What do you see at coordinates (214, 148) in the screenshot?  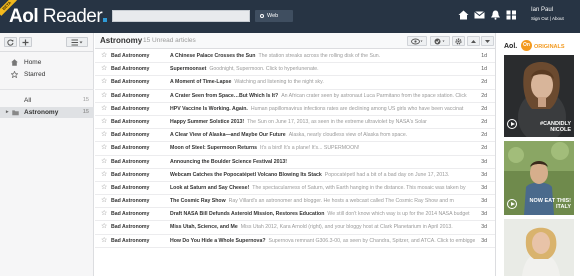 I see `article-title: Moon of Steel: Supermoon Returns` at bounding box center [214, 148].